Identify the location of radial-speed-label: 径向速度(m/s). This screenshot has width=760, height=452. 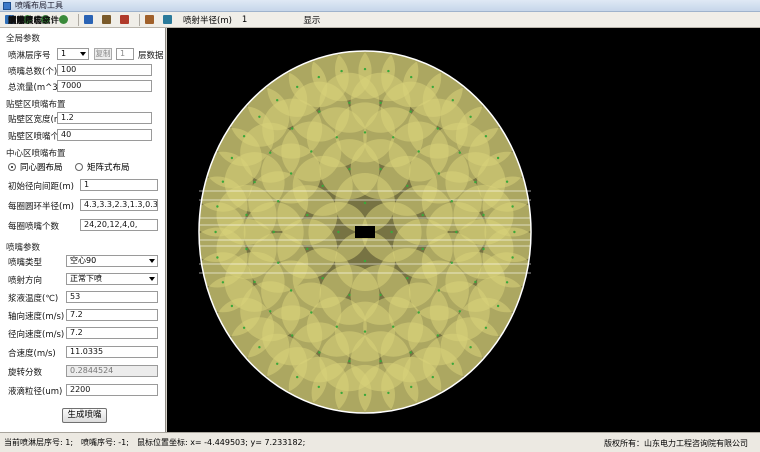
(36, 335).